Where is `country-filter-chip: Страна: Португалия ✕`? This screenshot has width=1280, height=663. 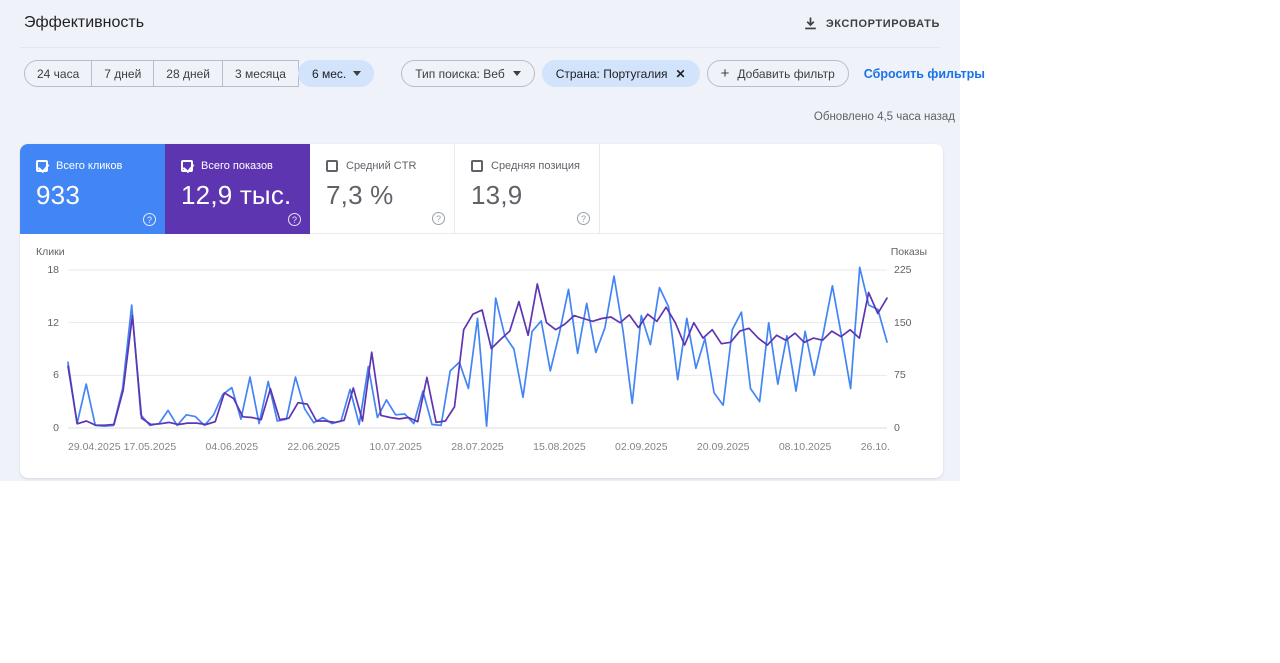
country-filter-chip: Страна: Португалия ✕ is located at coordinates (620, 73).